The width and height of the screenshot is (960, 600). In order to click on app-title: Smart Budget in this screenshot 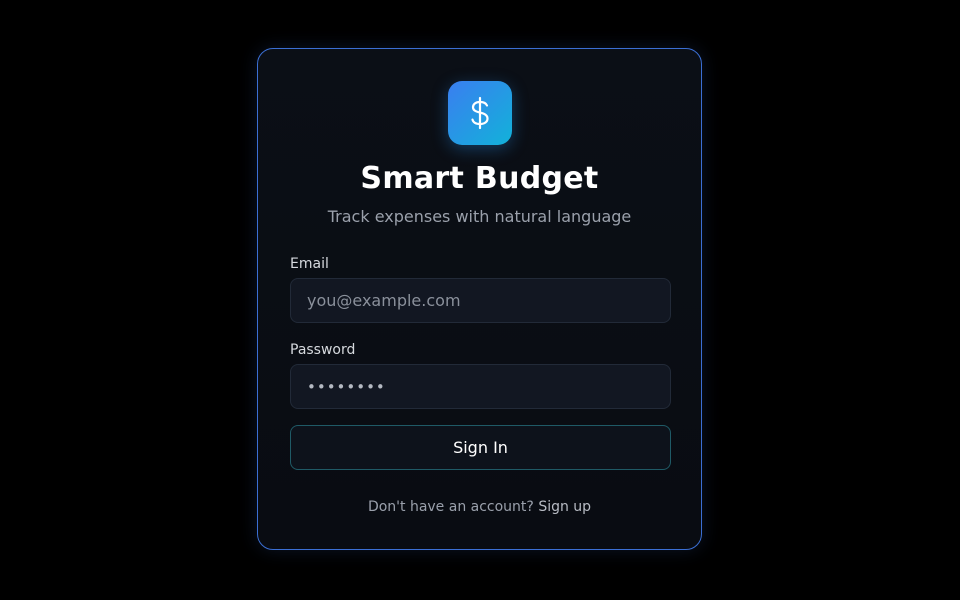, I will do `click(479, 178)`.